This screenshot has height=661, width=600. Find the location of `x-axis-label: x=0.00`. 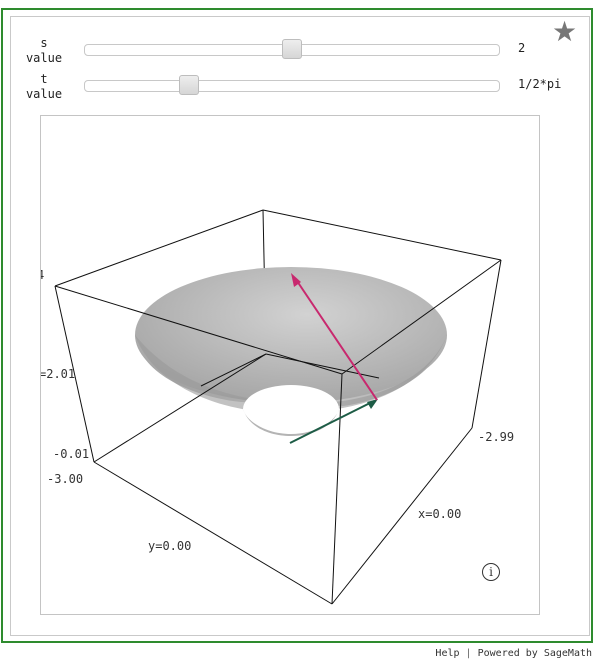

x-axis-label: x=0.00 is located at coordinates (439, 514).